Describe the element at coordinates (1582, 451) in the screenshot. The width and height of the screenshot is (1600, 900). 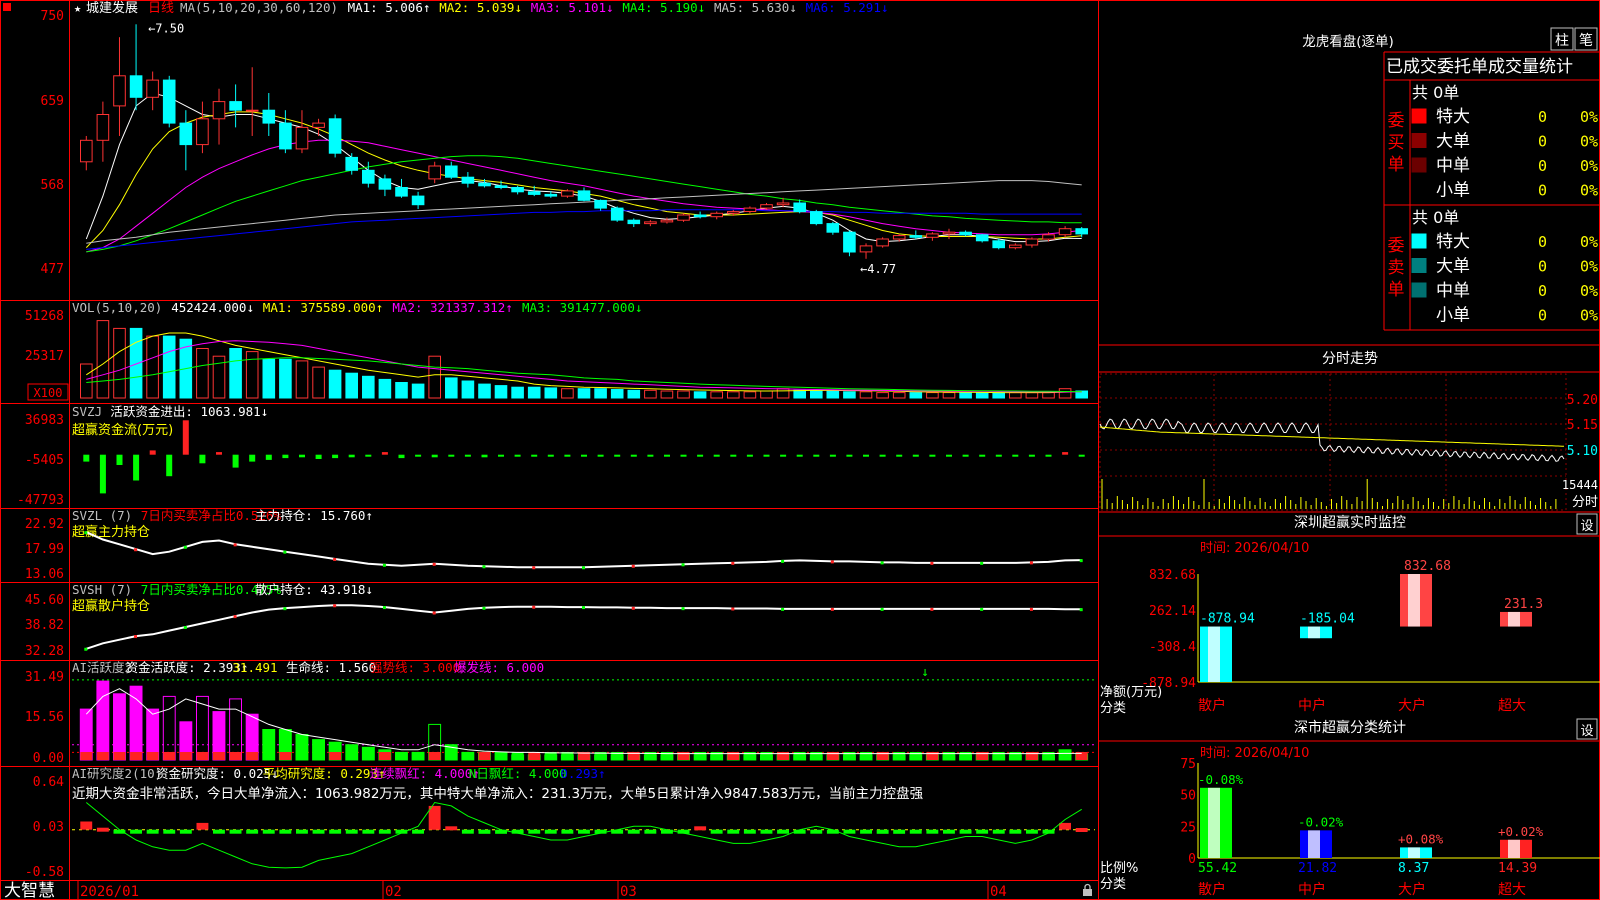
I see `intraday-y-tick: 5.10` at that location.